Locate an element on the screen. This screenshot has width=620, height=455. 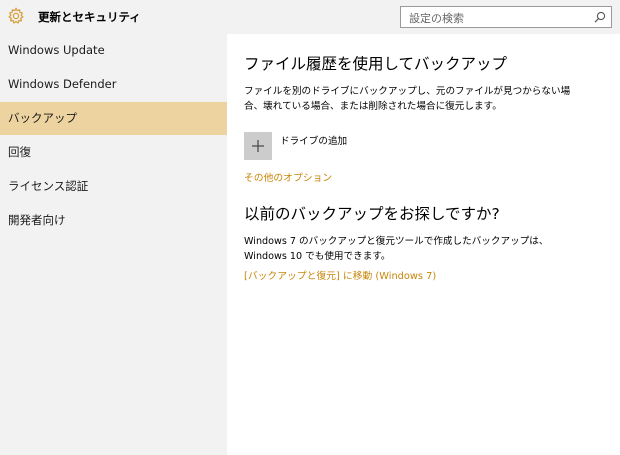
older-backup-section-title: 以前のバックアップをお探しですか? is located at coordinates (372, 214).